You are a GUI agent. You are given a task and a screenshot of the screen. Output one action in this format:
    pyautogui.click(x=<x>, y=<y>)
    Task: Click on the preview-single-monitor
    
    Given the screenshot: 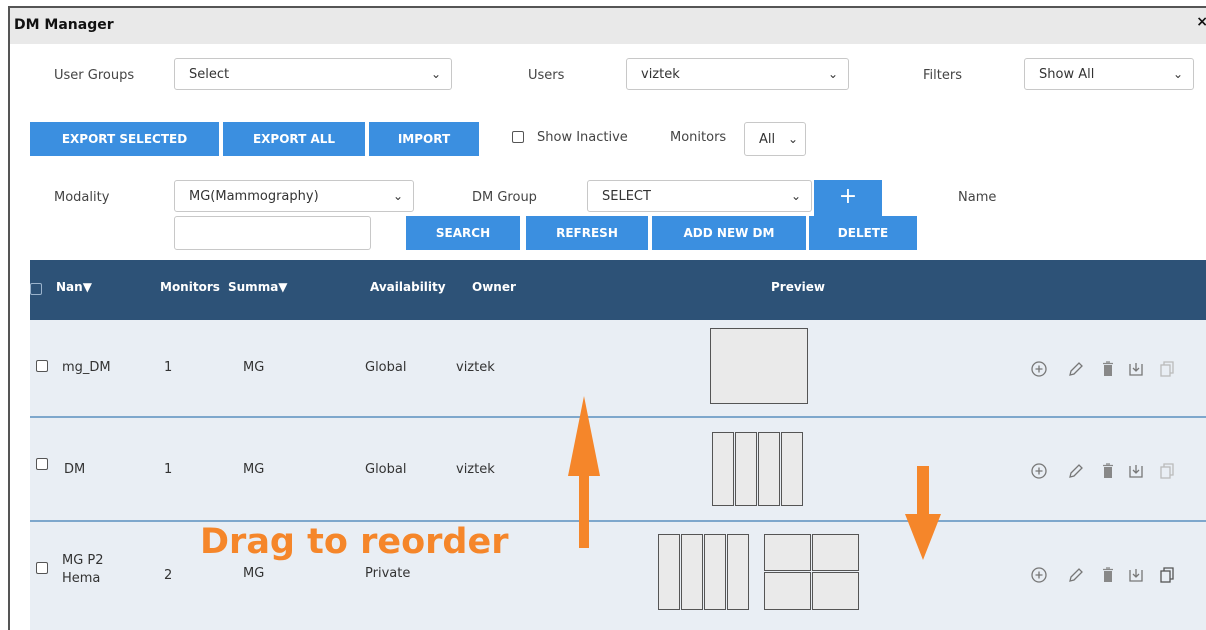 What is the action you would take?
    pyautogui.click(x=759, y=366)
    